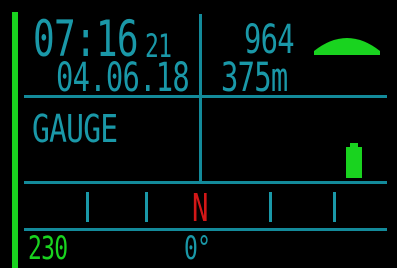  What do you see at coordinates (347, 46) in the screenshot?
I see `mountain-icon` at bounding box center [347, 46].